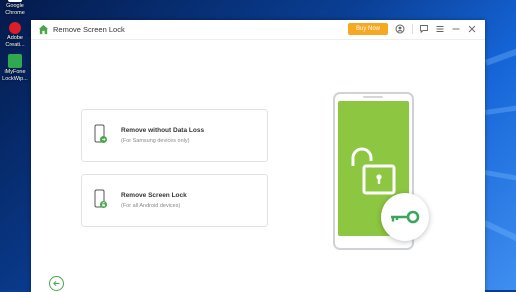 This screenshot has height=292, width=516. Describe the element at coordinates (368, 29) in the screenshot. I see `buy-now-button: Buy Now` at that location.